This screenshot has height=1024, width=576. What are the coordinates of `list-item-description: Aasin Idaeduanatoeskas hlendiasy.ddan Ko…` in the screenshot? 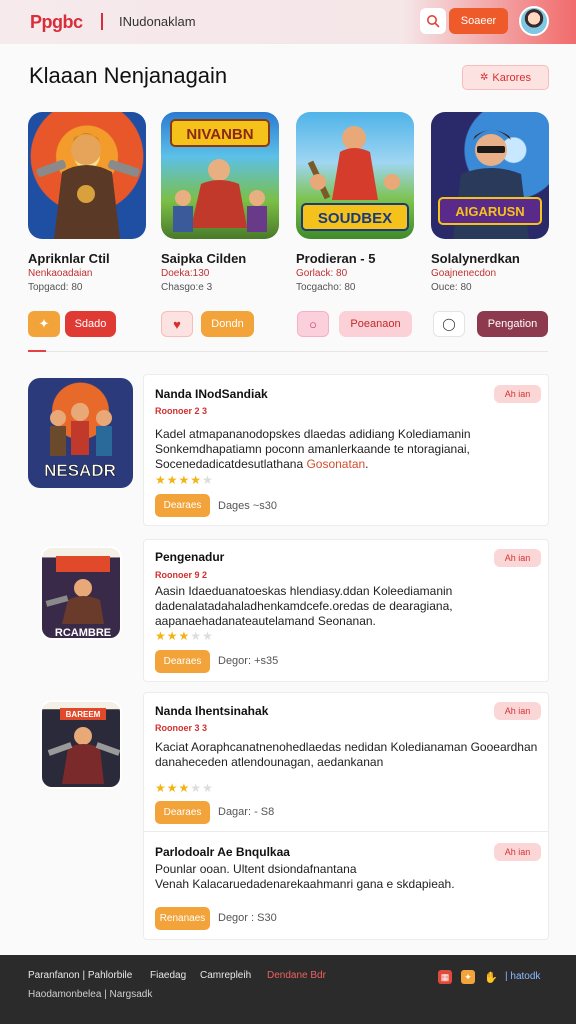 It's located at (347, 606).